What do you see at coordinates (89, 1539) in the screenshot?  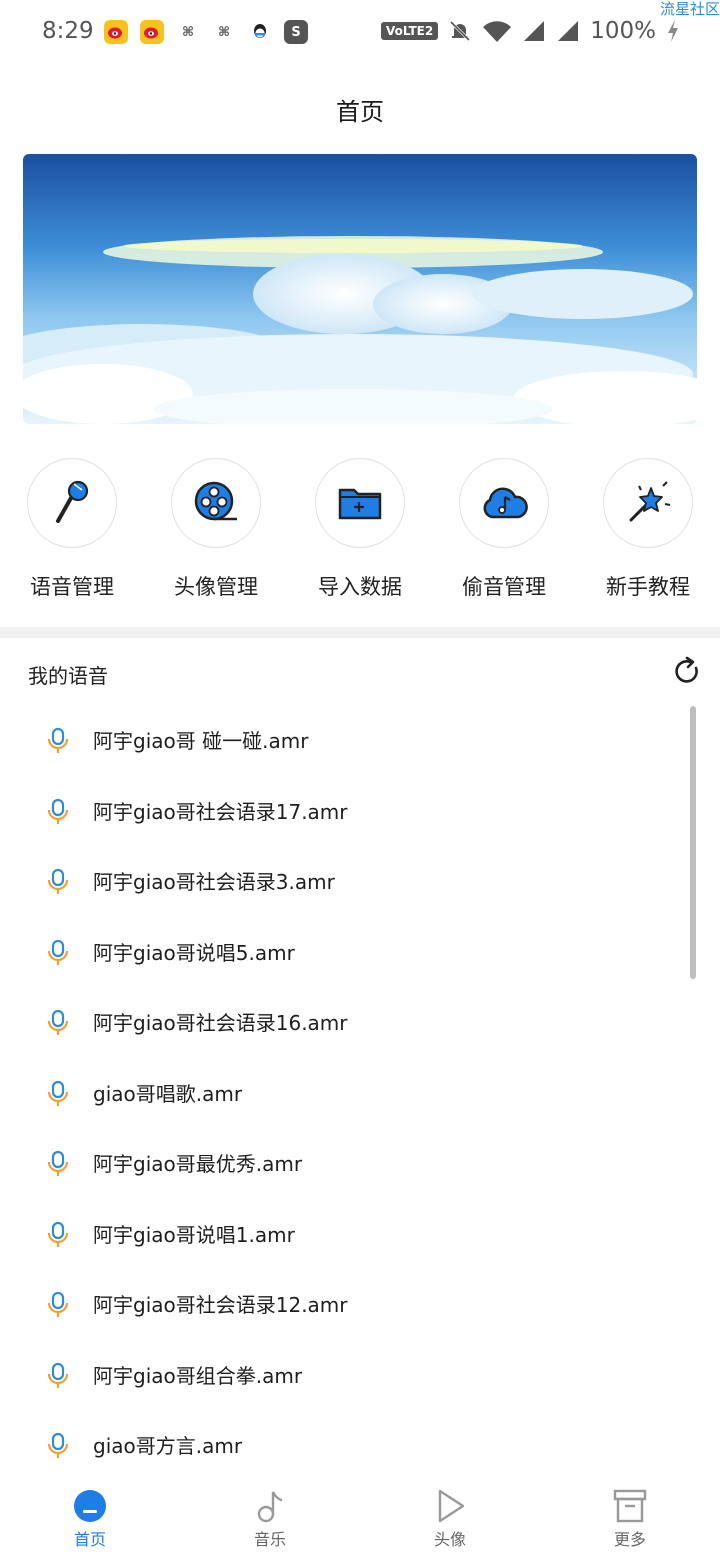 I see `nav-label: 首页` at bounding box center [89, 1539].